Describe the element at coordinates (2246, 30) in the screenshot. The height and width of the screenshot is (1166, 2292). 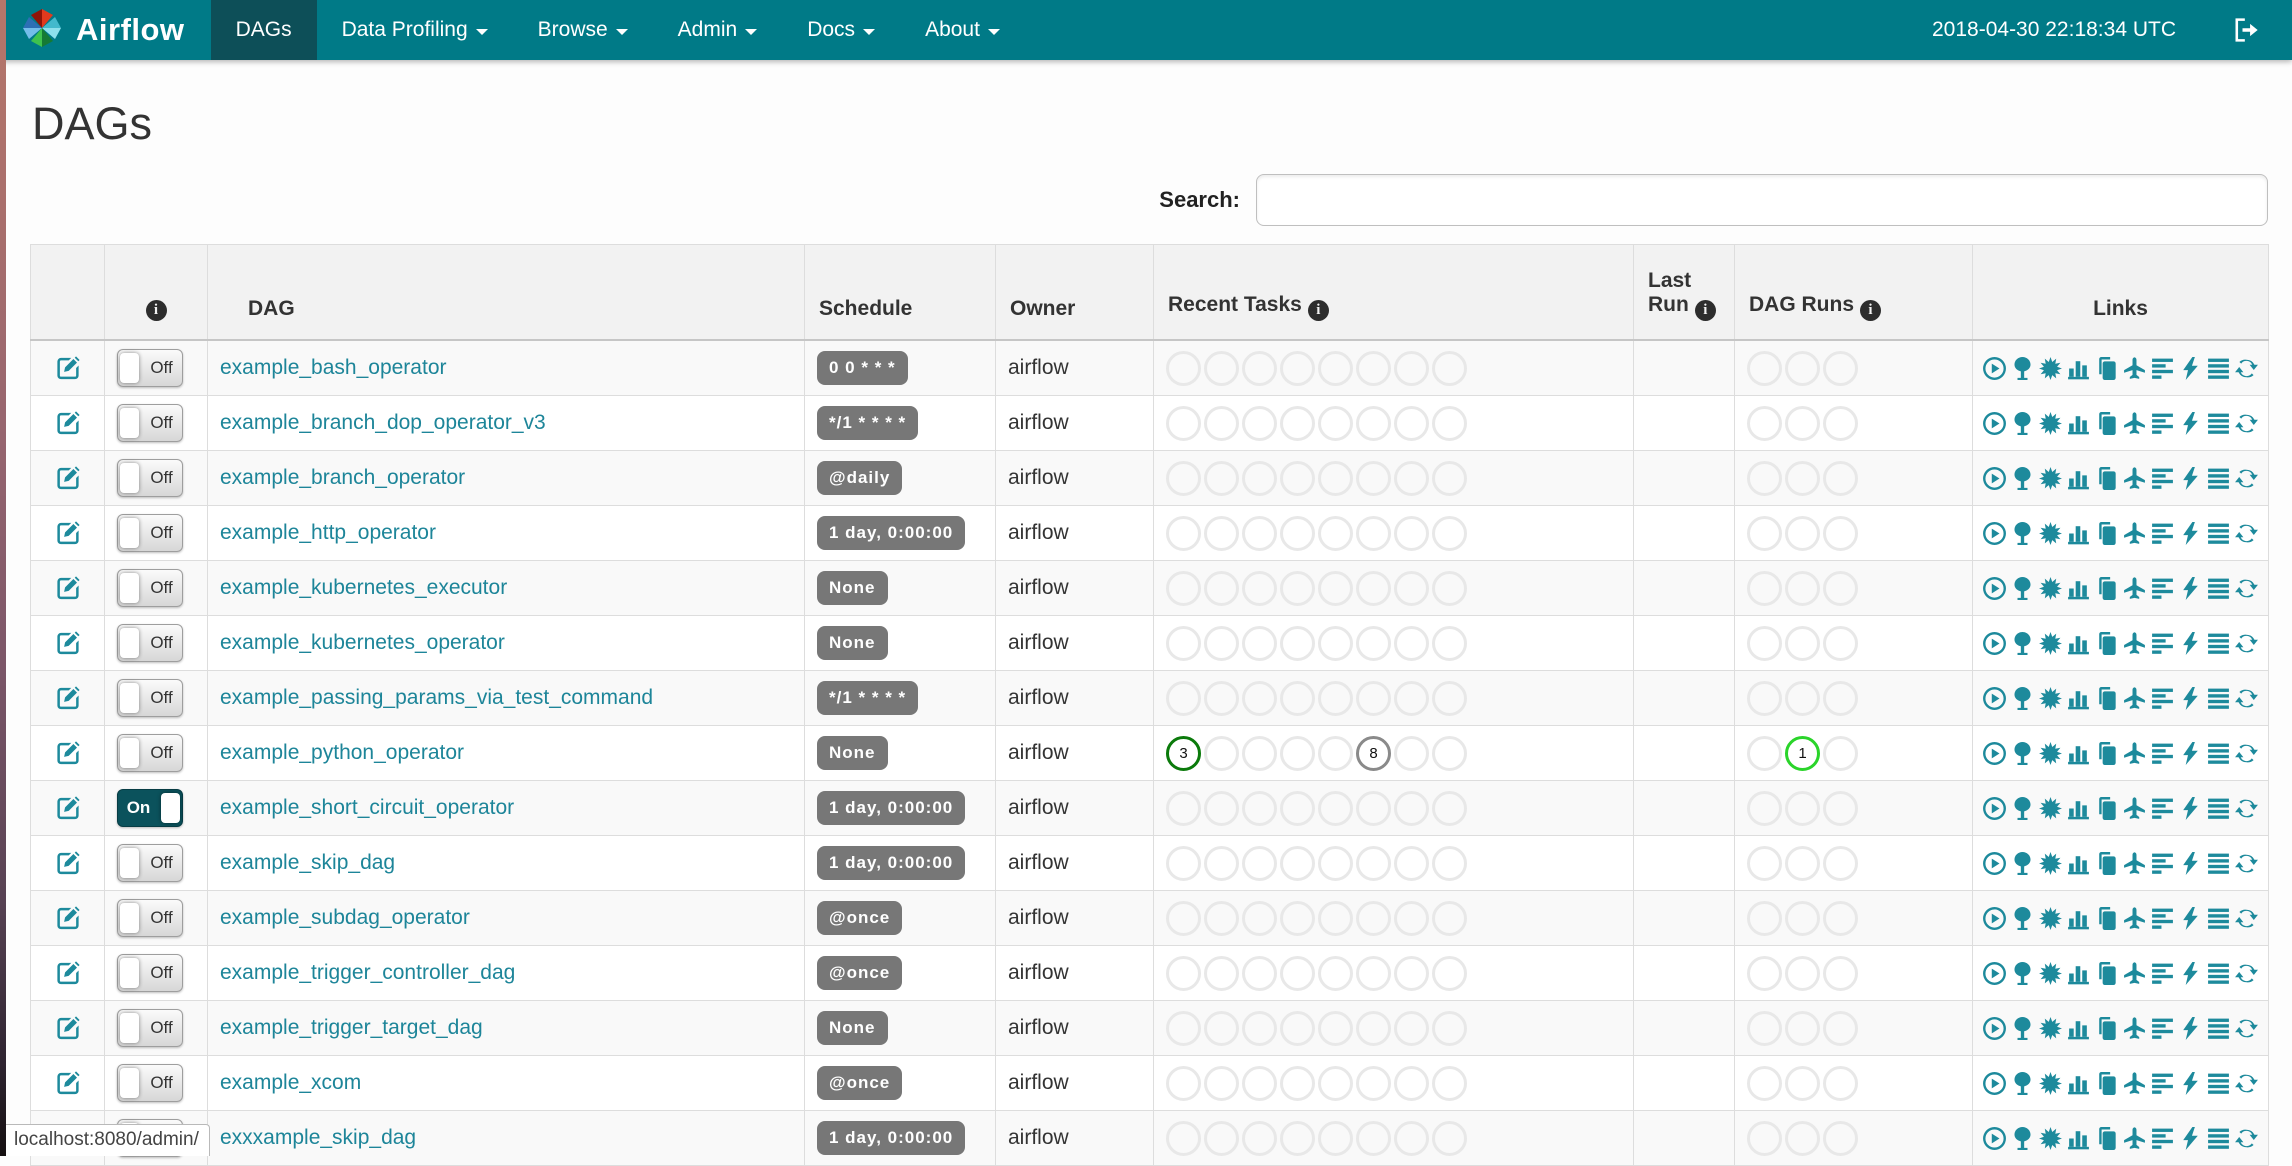
I see `logout-icon` at that location.